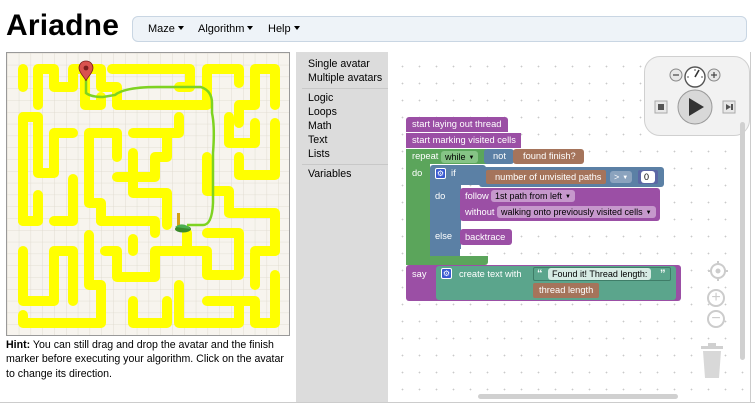 The width and height of the screenshot is (755, 409). I want to click on block-found-finish: found finish?, so click(548, 156).